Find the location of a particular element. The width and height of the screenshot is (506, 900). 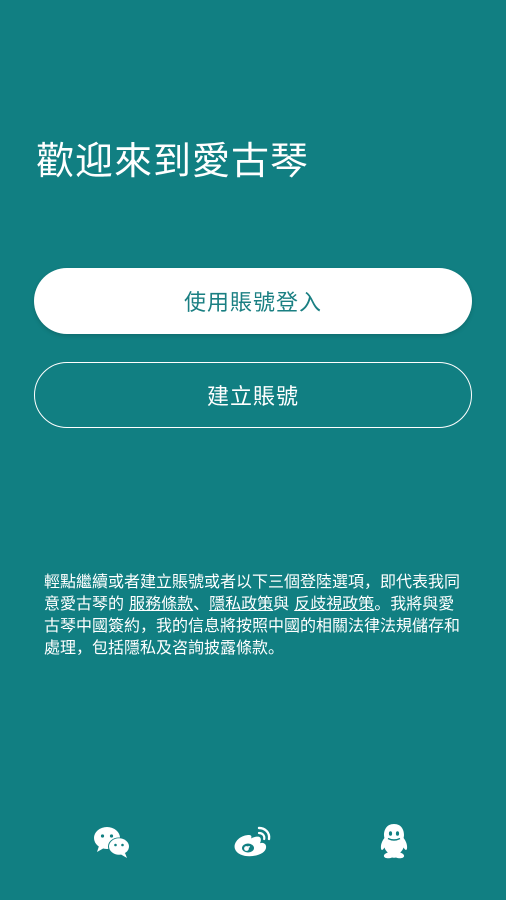

login-with-account-button: 使用賬號登入 is located at coordinates (253, 301).